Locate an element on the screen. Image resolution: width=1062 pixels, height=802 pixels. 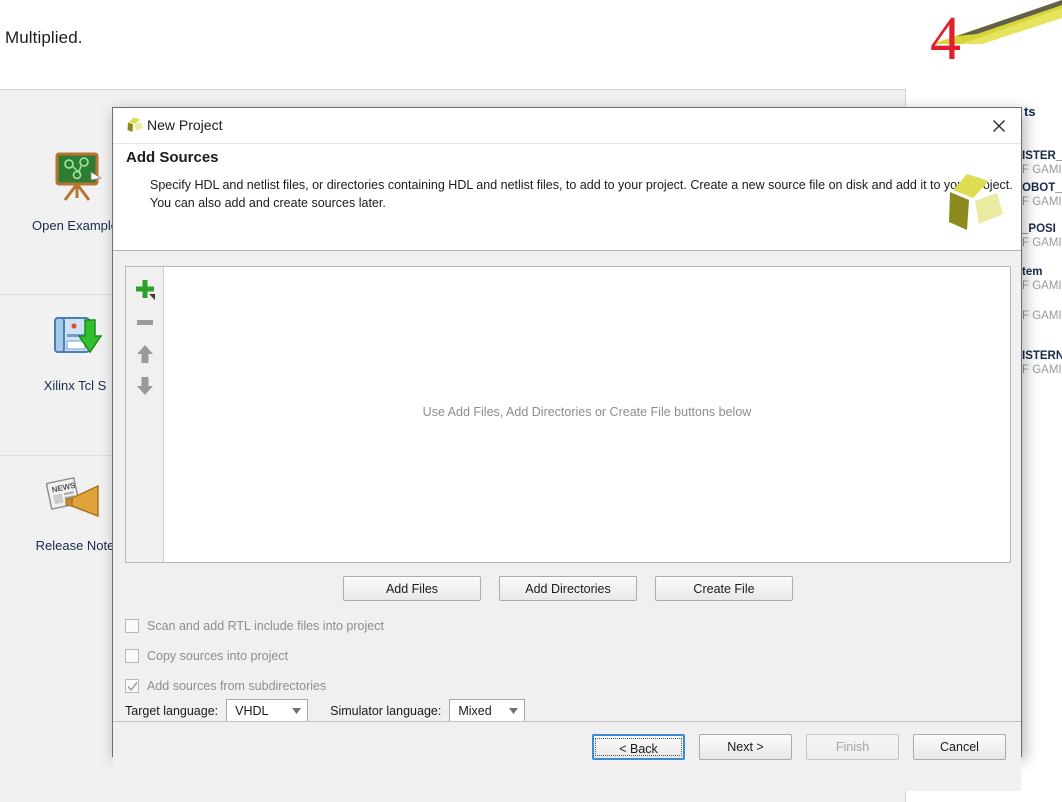
recent-project-item: F GAMI is located at coordinates (1042, 315).